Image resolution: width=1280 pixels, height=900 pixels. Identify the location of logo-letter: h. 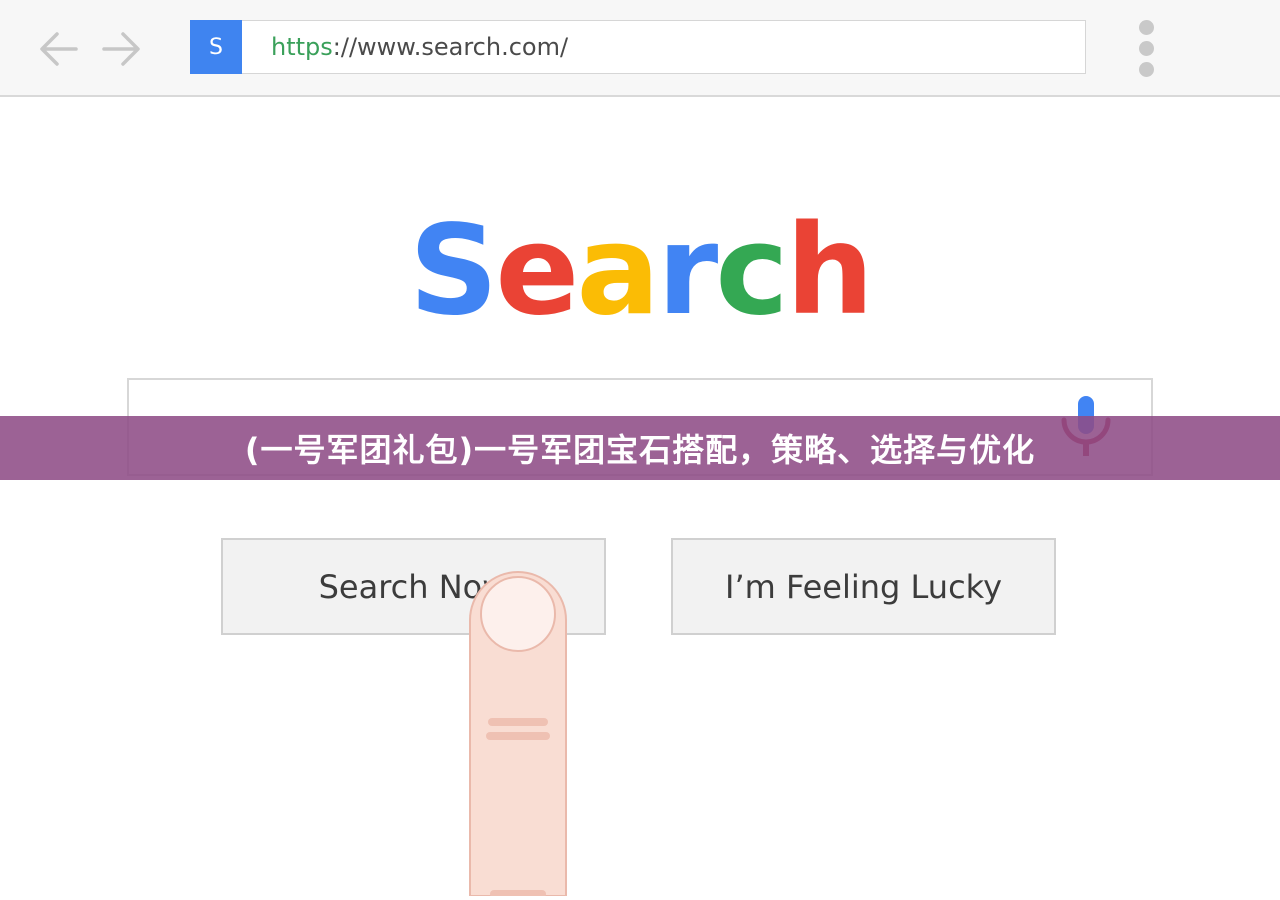
(829, 271).